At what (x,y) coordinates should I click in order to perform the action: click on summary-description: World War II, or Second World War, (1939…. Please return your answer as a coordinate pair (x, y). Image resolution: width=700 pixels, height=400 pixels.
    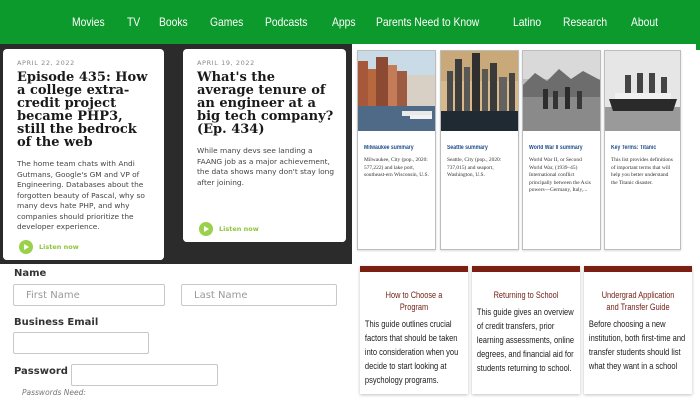
    Looking at the image, I should click on (560, 175).